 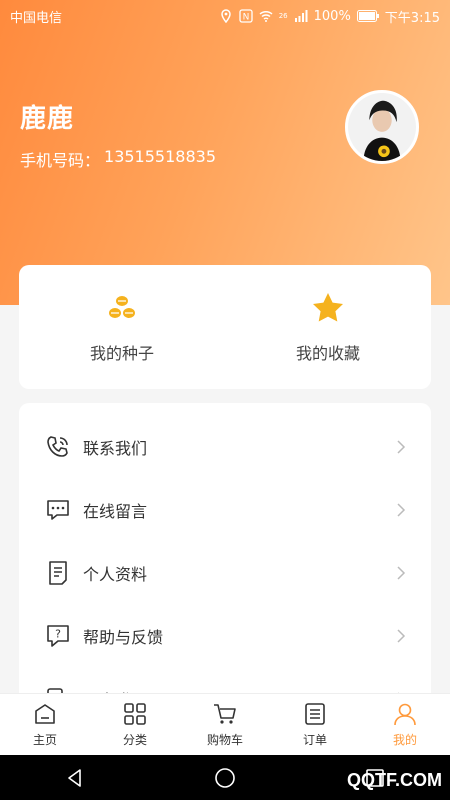 What do you see at coordinates (123, 637) in the screenshot?
I see `menu-label-help: 帮助与反馈` at bounding box center [123, 637].